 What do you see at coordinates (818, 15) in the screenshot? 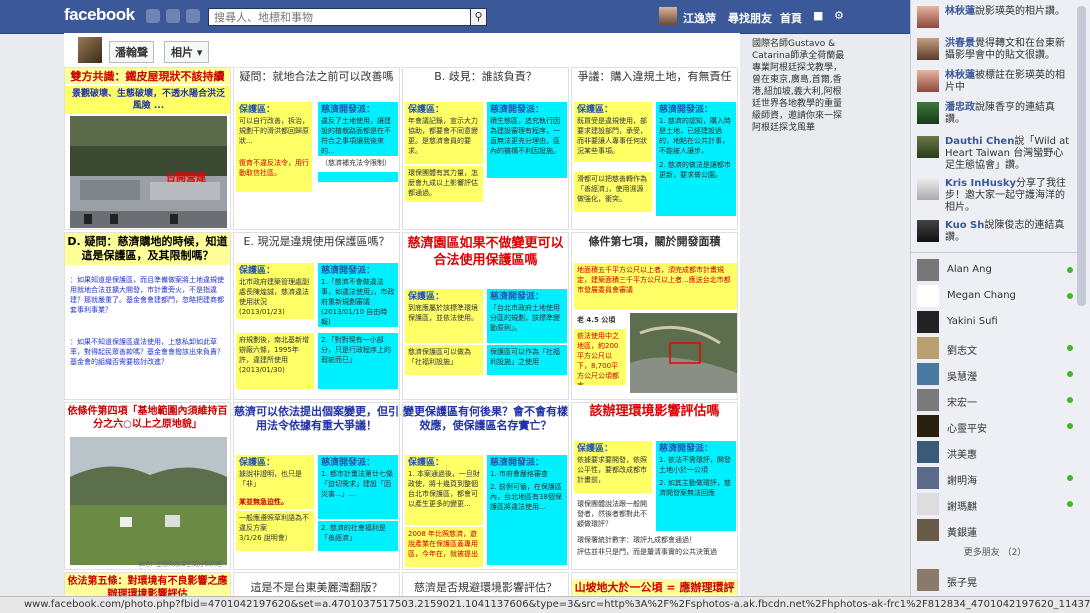
I see `privacy-shortcuts-icon: ■` at bounding box center [818, 15].